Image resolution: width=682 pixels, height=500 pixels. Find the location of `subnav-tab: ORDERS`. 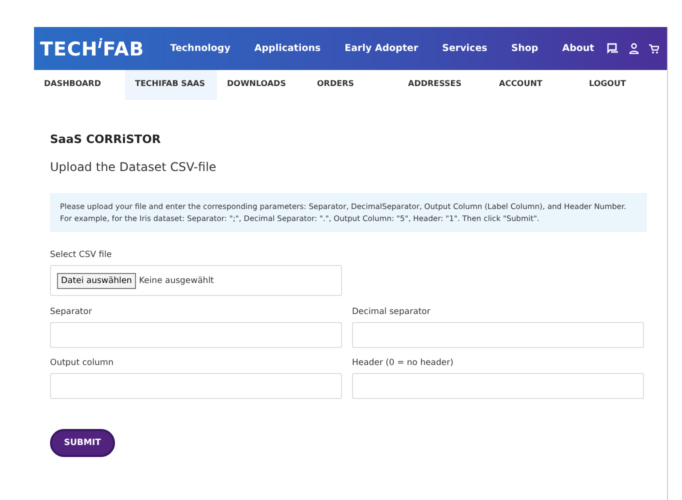

subnav-tab: ORDERS is located at coordinates (352, 85).